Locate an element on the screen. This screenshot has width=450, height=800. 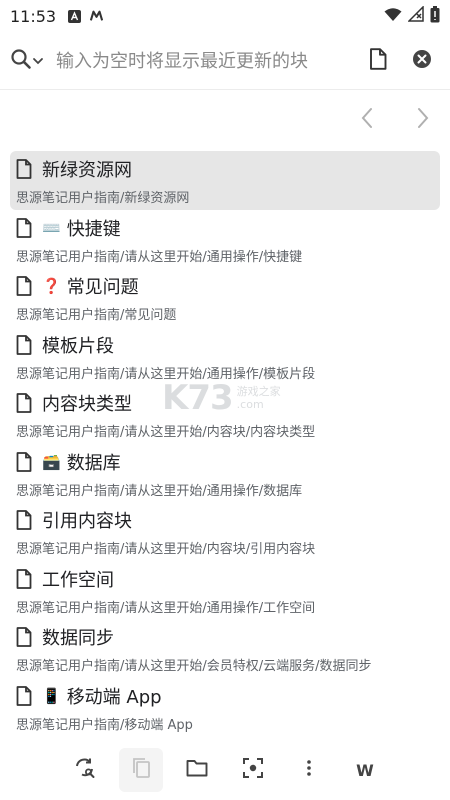
more-options-button is located at coordinates (309, 770).